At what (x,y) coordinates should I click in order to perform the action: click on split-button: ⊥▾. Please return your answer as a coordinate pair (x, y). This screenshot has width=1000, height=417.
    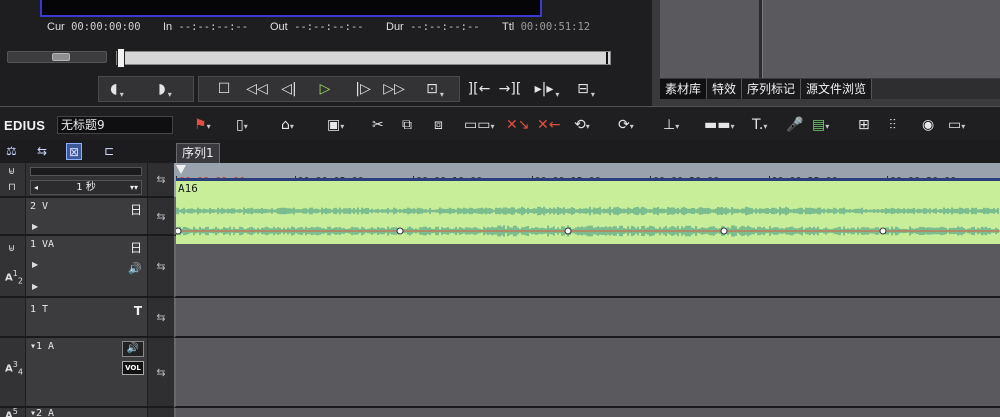
    Looking at the image, I should click on (671, 125).